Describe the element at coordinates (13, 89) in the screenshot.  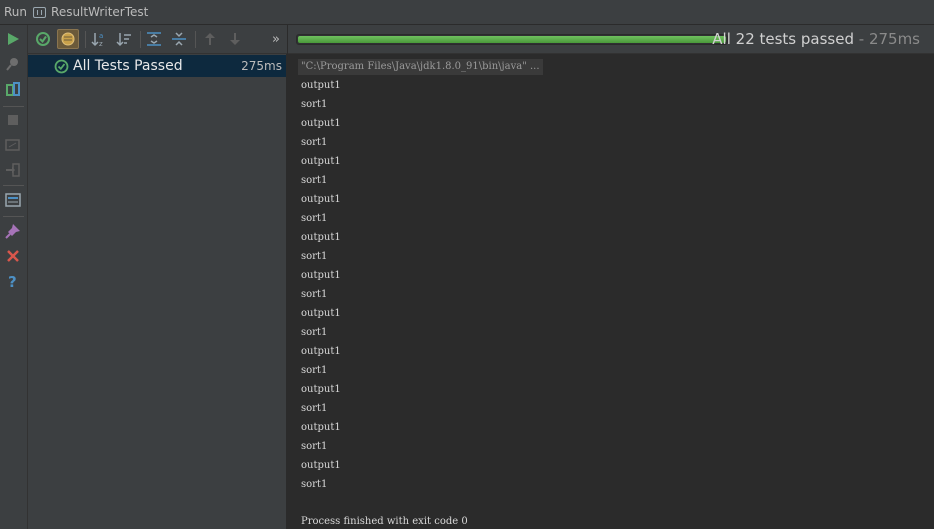
I see `rerun-failed-icon` at that location.